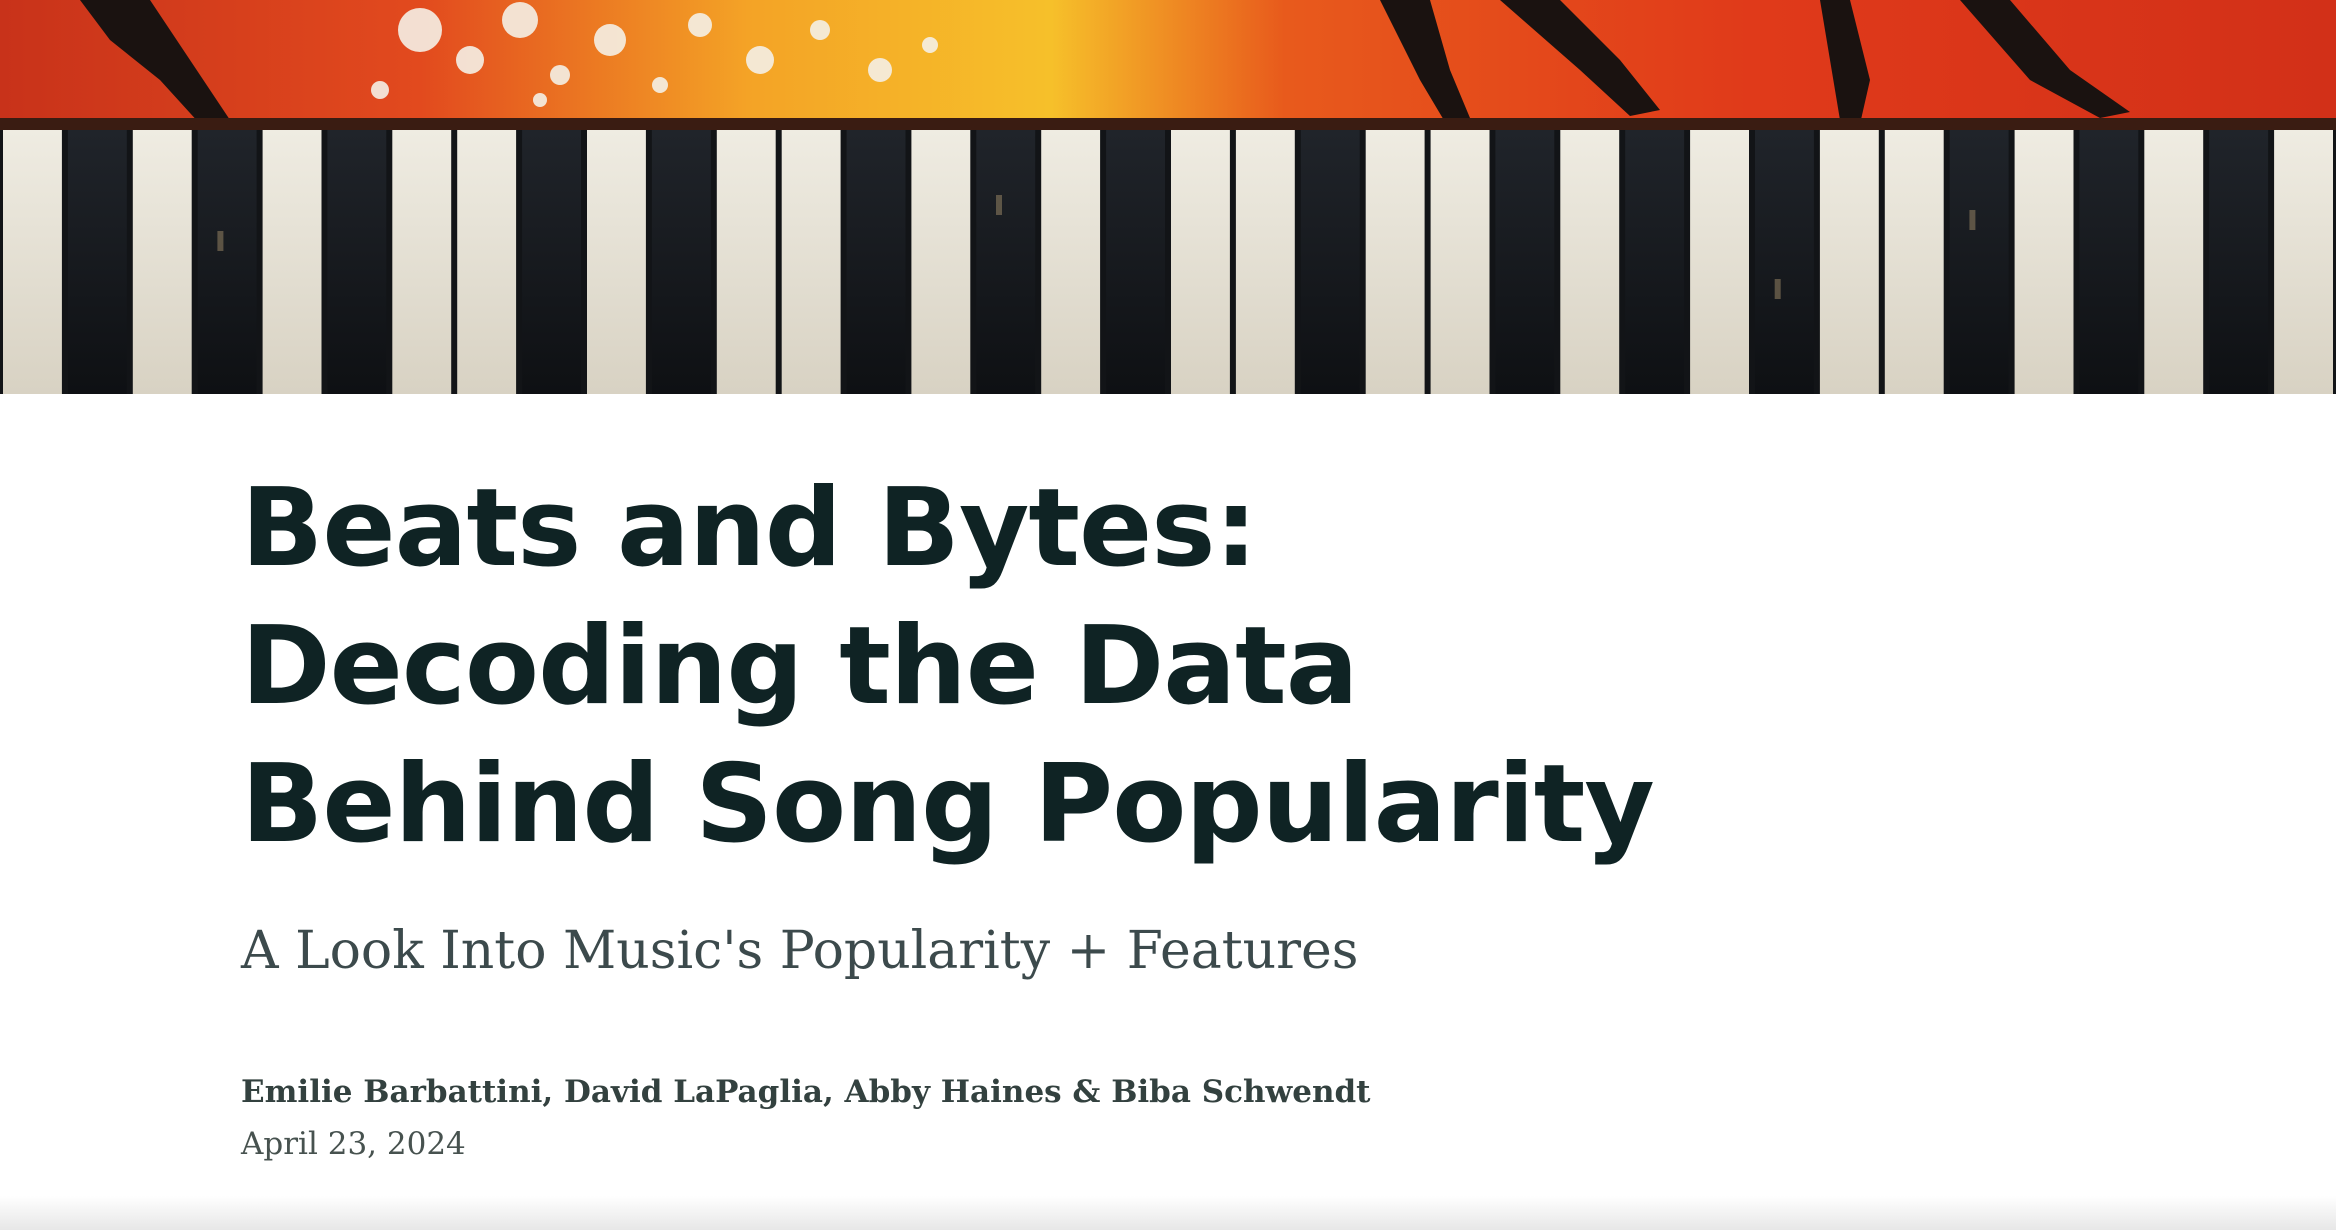  Describe the element at coordinates (1168, 1213) in the screenshot. I see `bottom-divider` at that location.